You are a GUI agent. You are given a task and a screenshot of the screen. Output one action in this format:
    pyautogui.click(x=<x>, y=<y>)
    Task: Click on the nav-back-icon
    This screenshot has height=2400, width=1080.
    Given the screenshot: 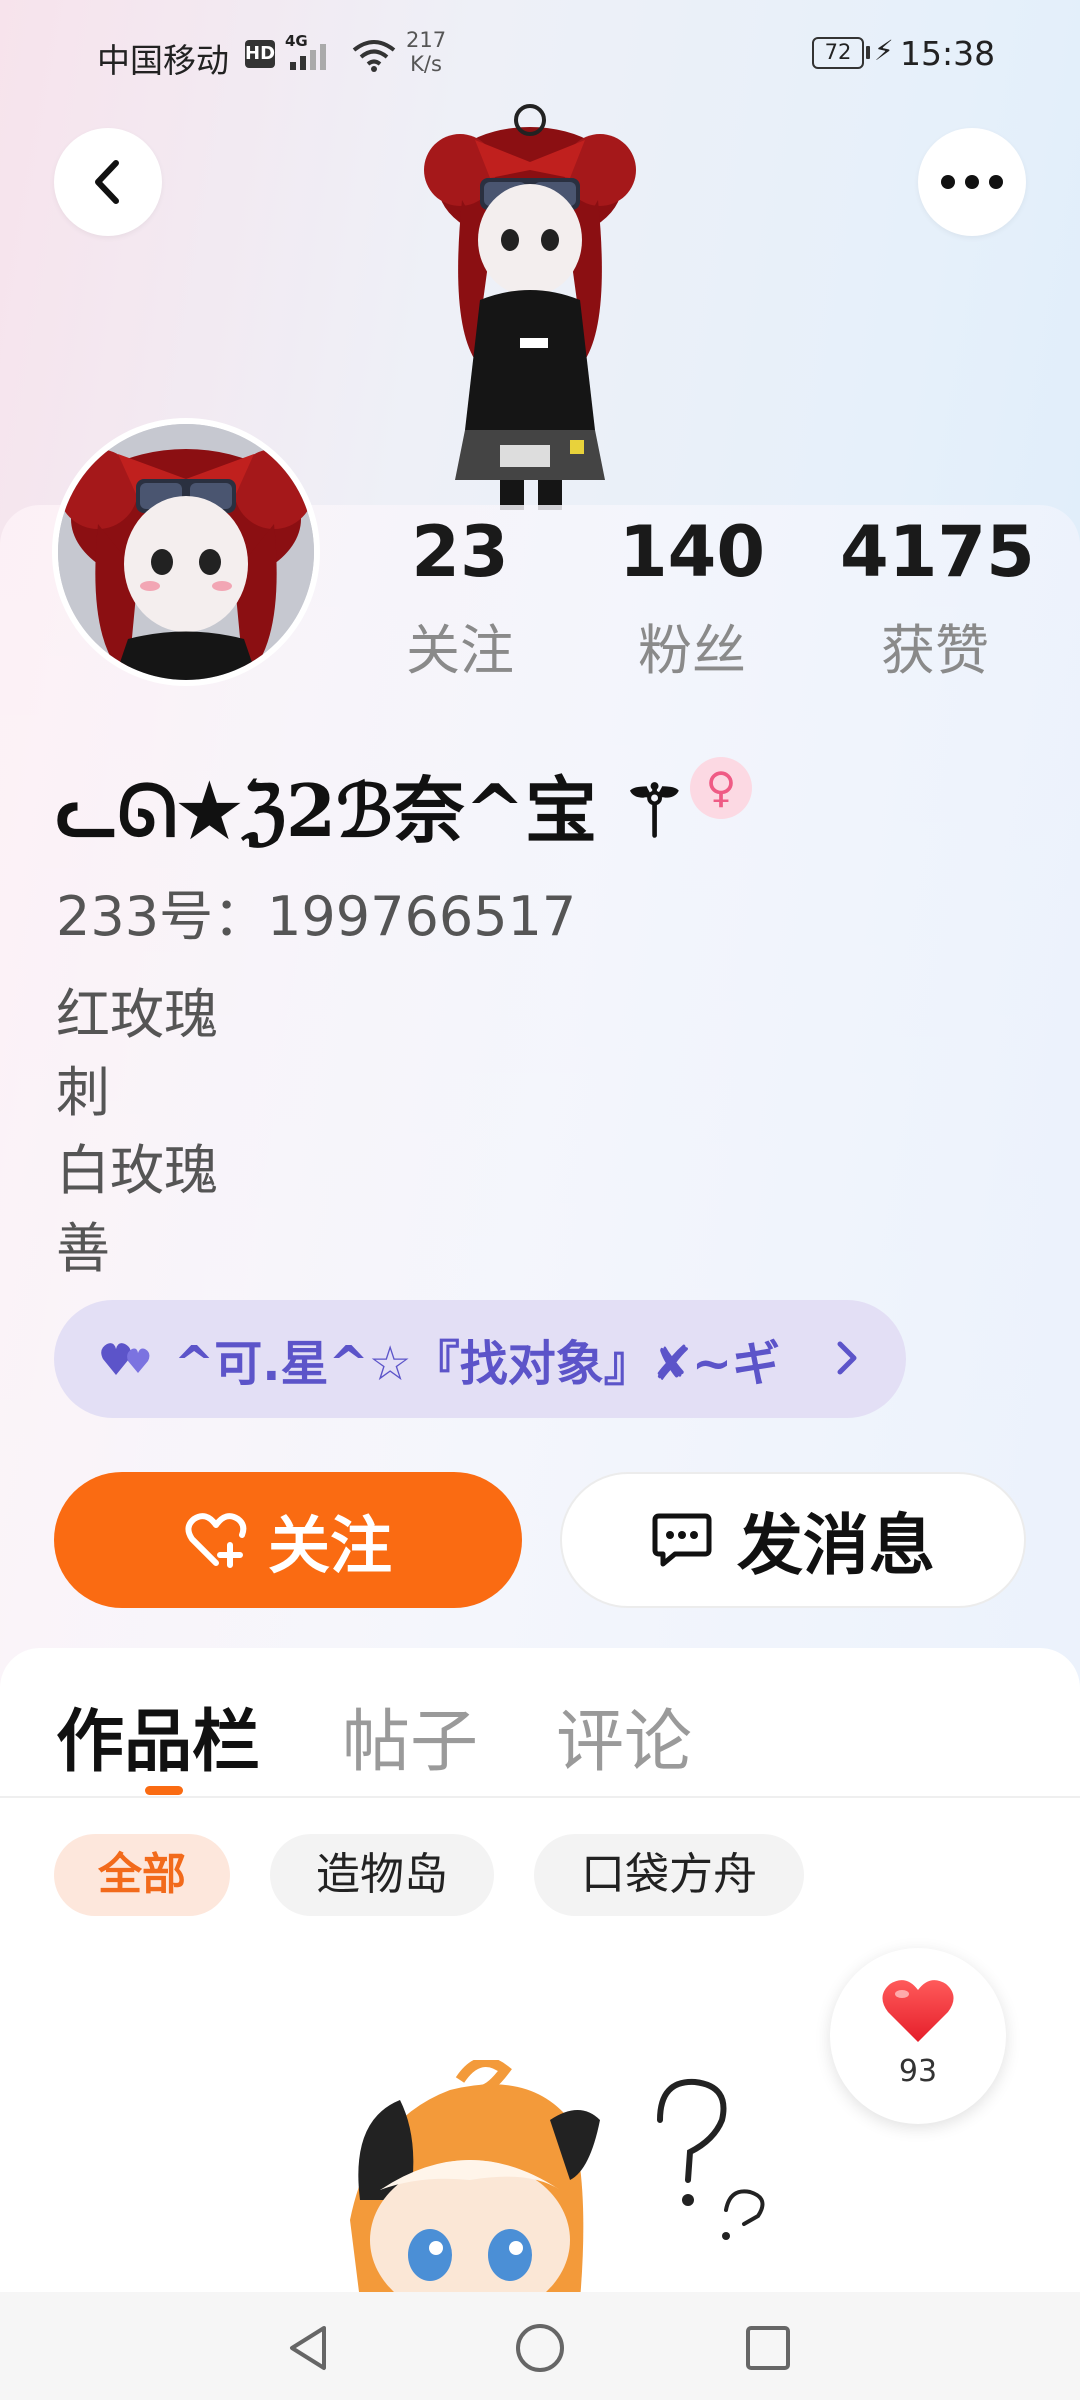 What is the action you would take?
    pyautogui.click(x=308, y=2348)
    